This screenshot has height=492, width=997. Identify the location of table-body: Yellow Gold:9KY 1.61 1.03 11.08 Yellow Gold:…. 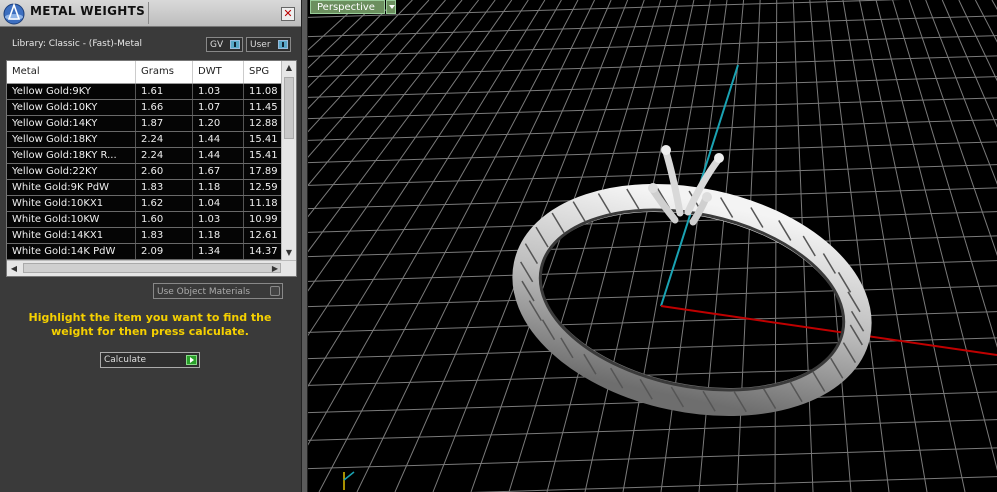
(144, 172).